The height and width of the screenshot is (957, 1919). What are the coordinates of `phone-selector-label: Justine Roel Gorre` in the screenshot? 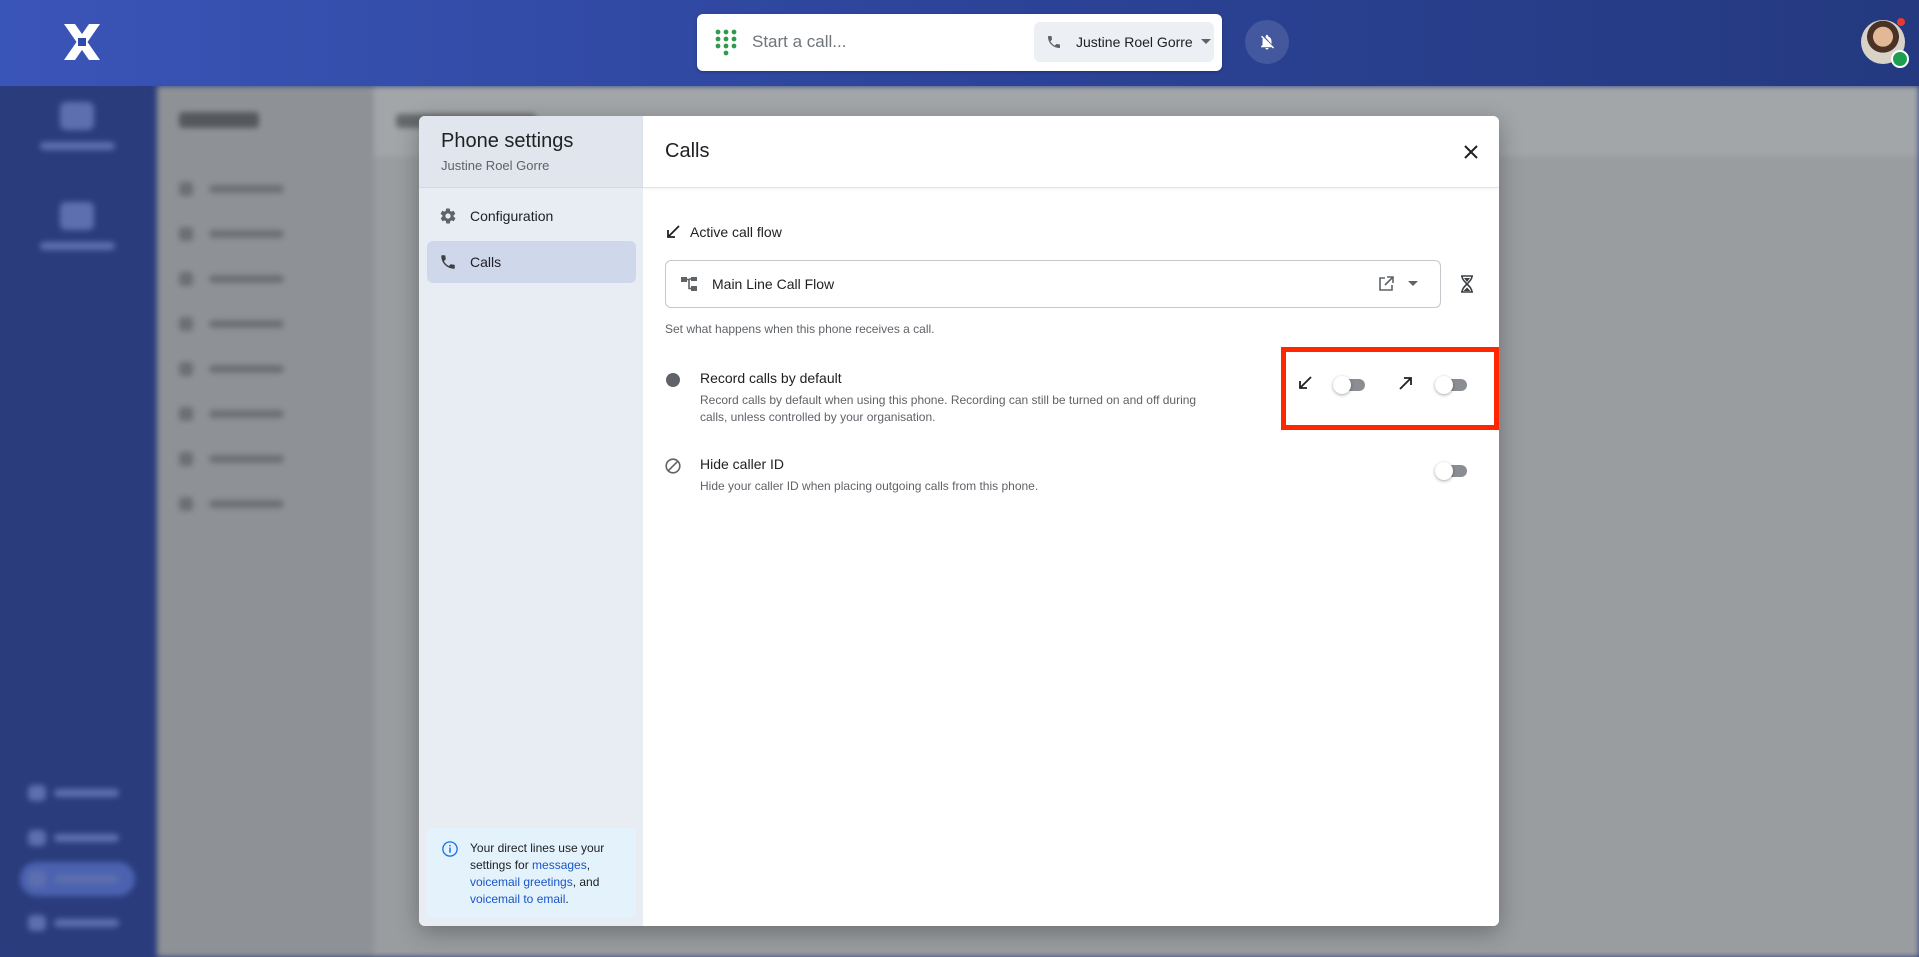 It's located at (1134, 42).